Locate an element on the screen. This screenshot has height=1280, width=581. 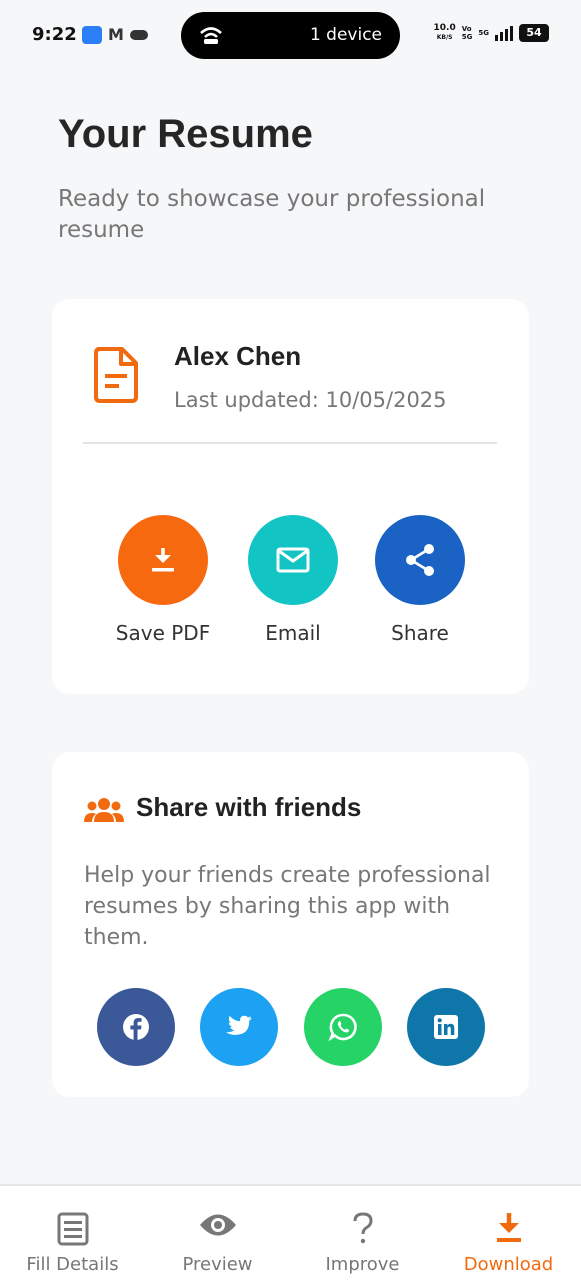
email-label: Email is located at coordinates (293, 633).